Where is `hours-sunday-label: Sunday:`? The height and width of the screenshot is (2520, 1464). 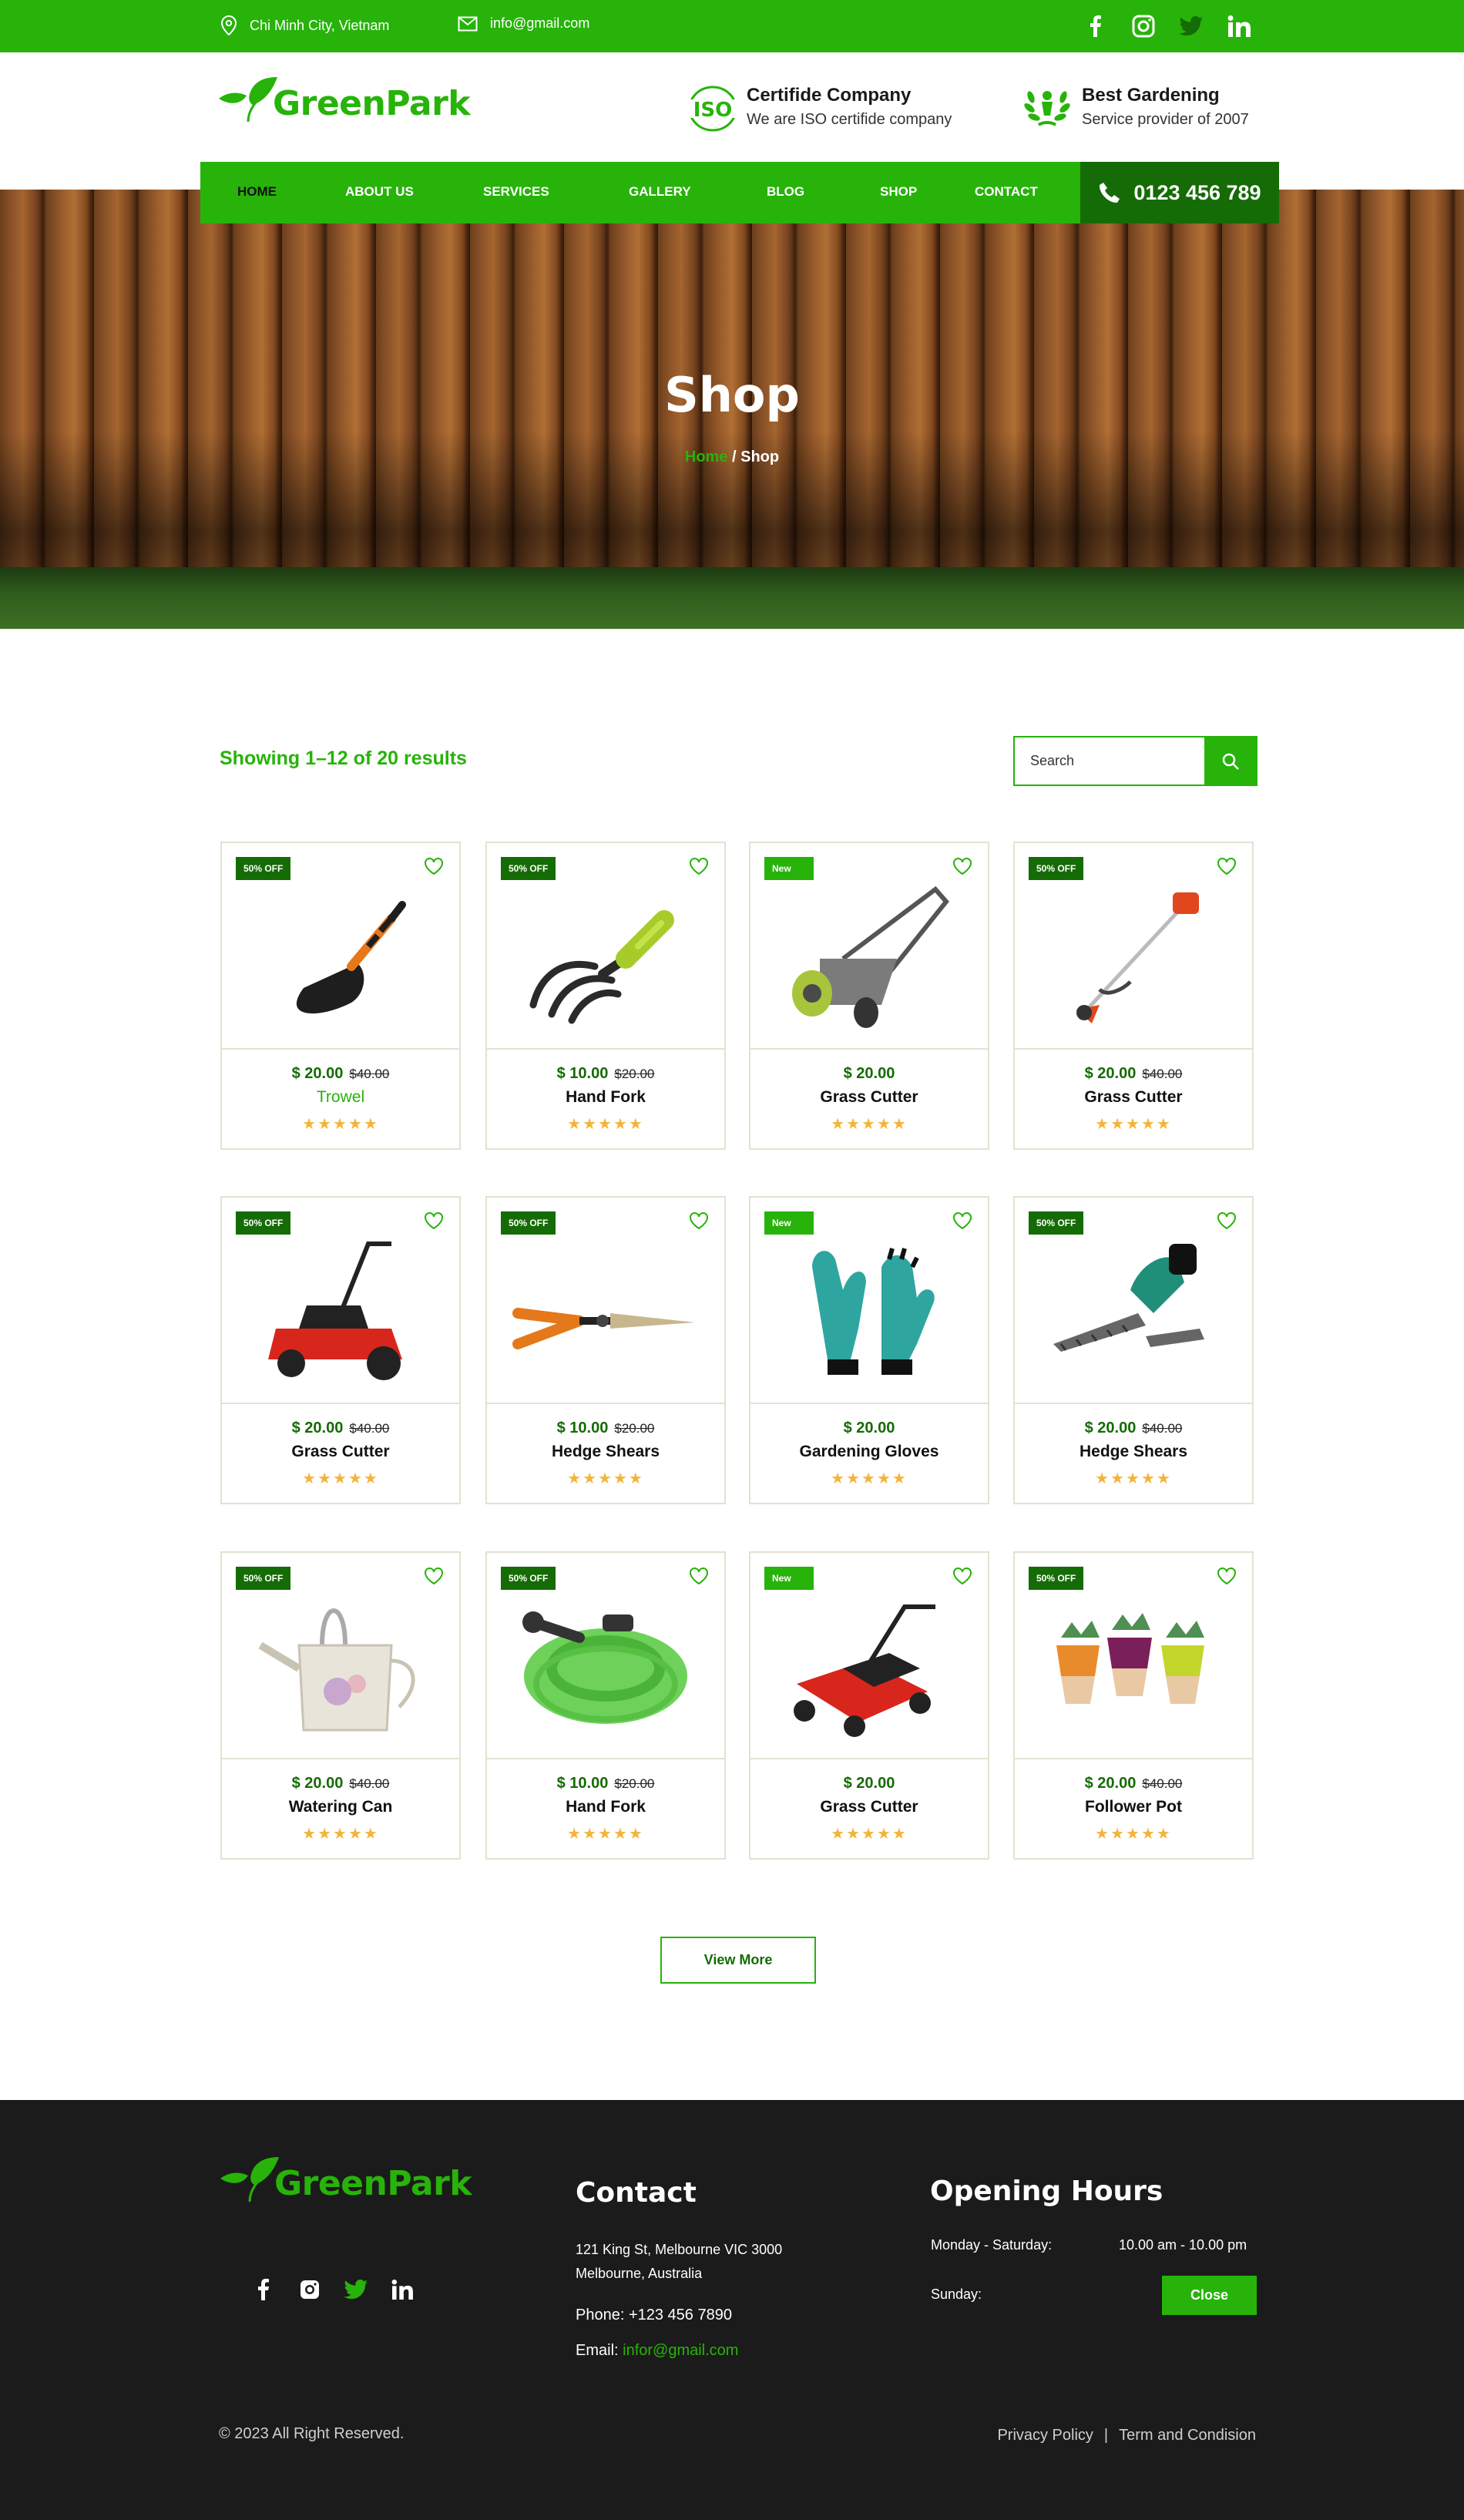
hours-sunday-label: Sunday: is located at coordinates (957, 2294).